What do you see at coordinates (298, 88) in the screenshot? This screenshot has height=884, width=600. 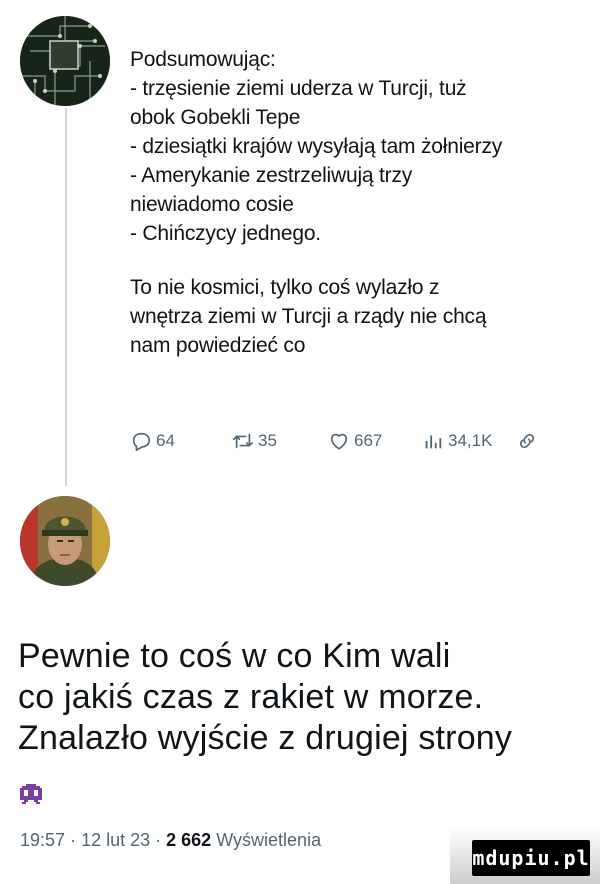 I see `tweet-text-line: - trzęsienie ziemi uderza w Turcji, tuż` at bounding box center [298, 88].